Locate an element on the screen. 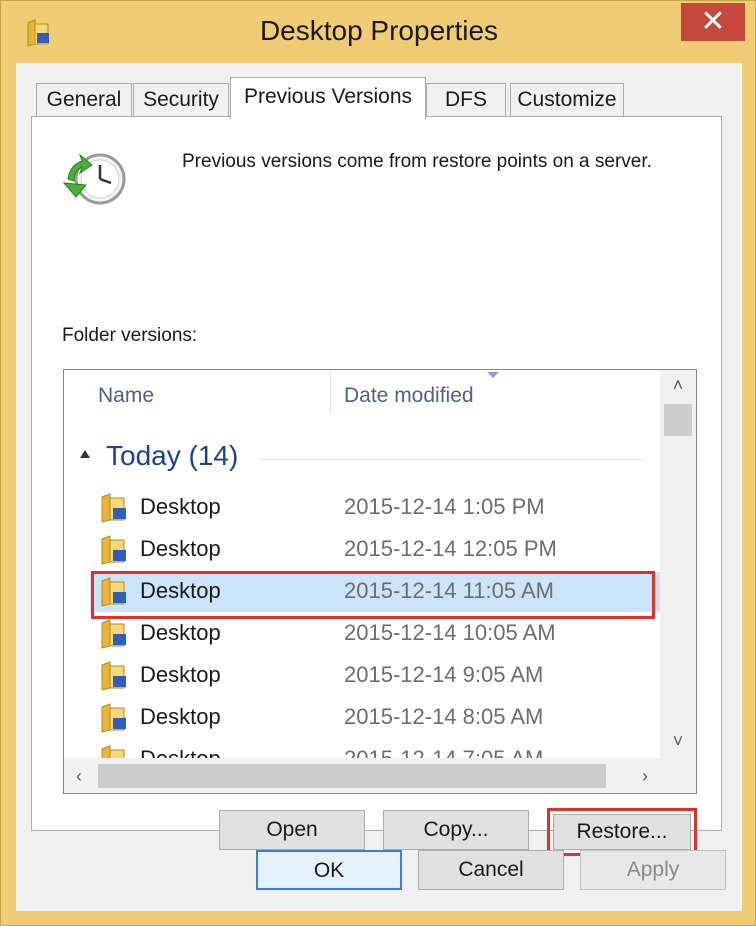 The height and width of the screenshot is (926, 756). version-row: Desktop 2015-12-14 9:05 AM is located at coordinates (375, 676).